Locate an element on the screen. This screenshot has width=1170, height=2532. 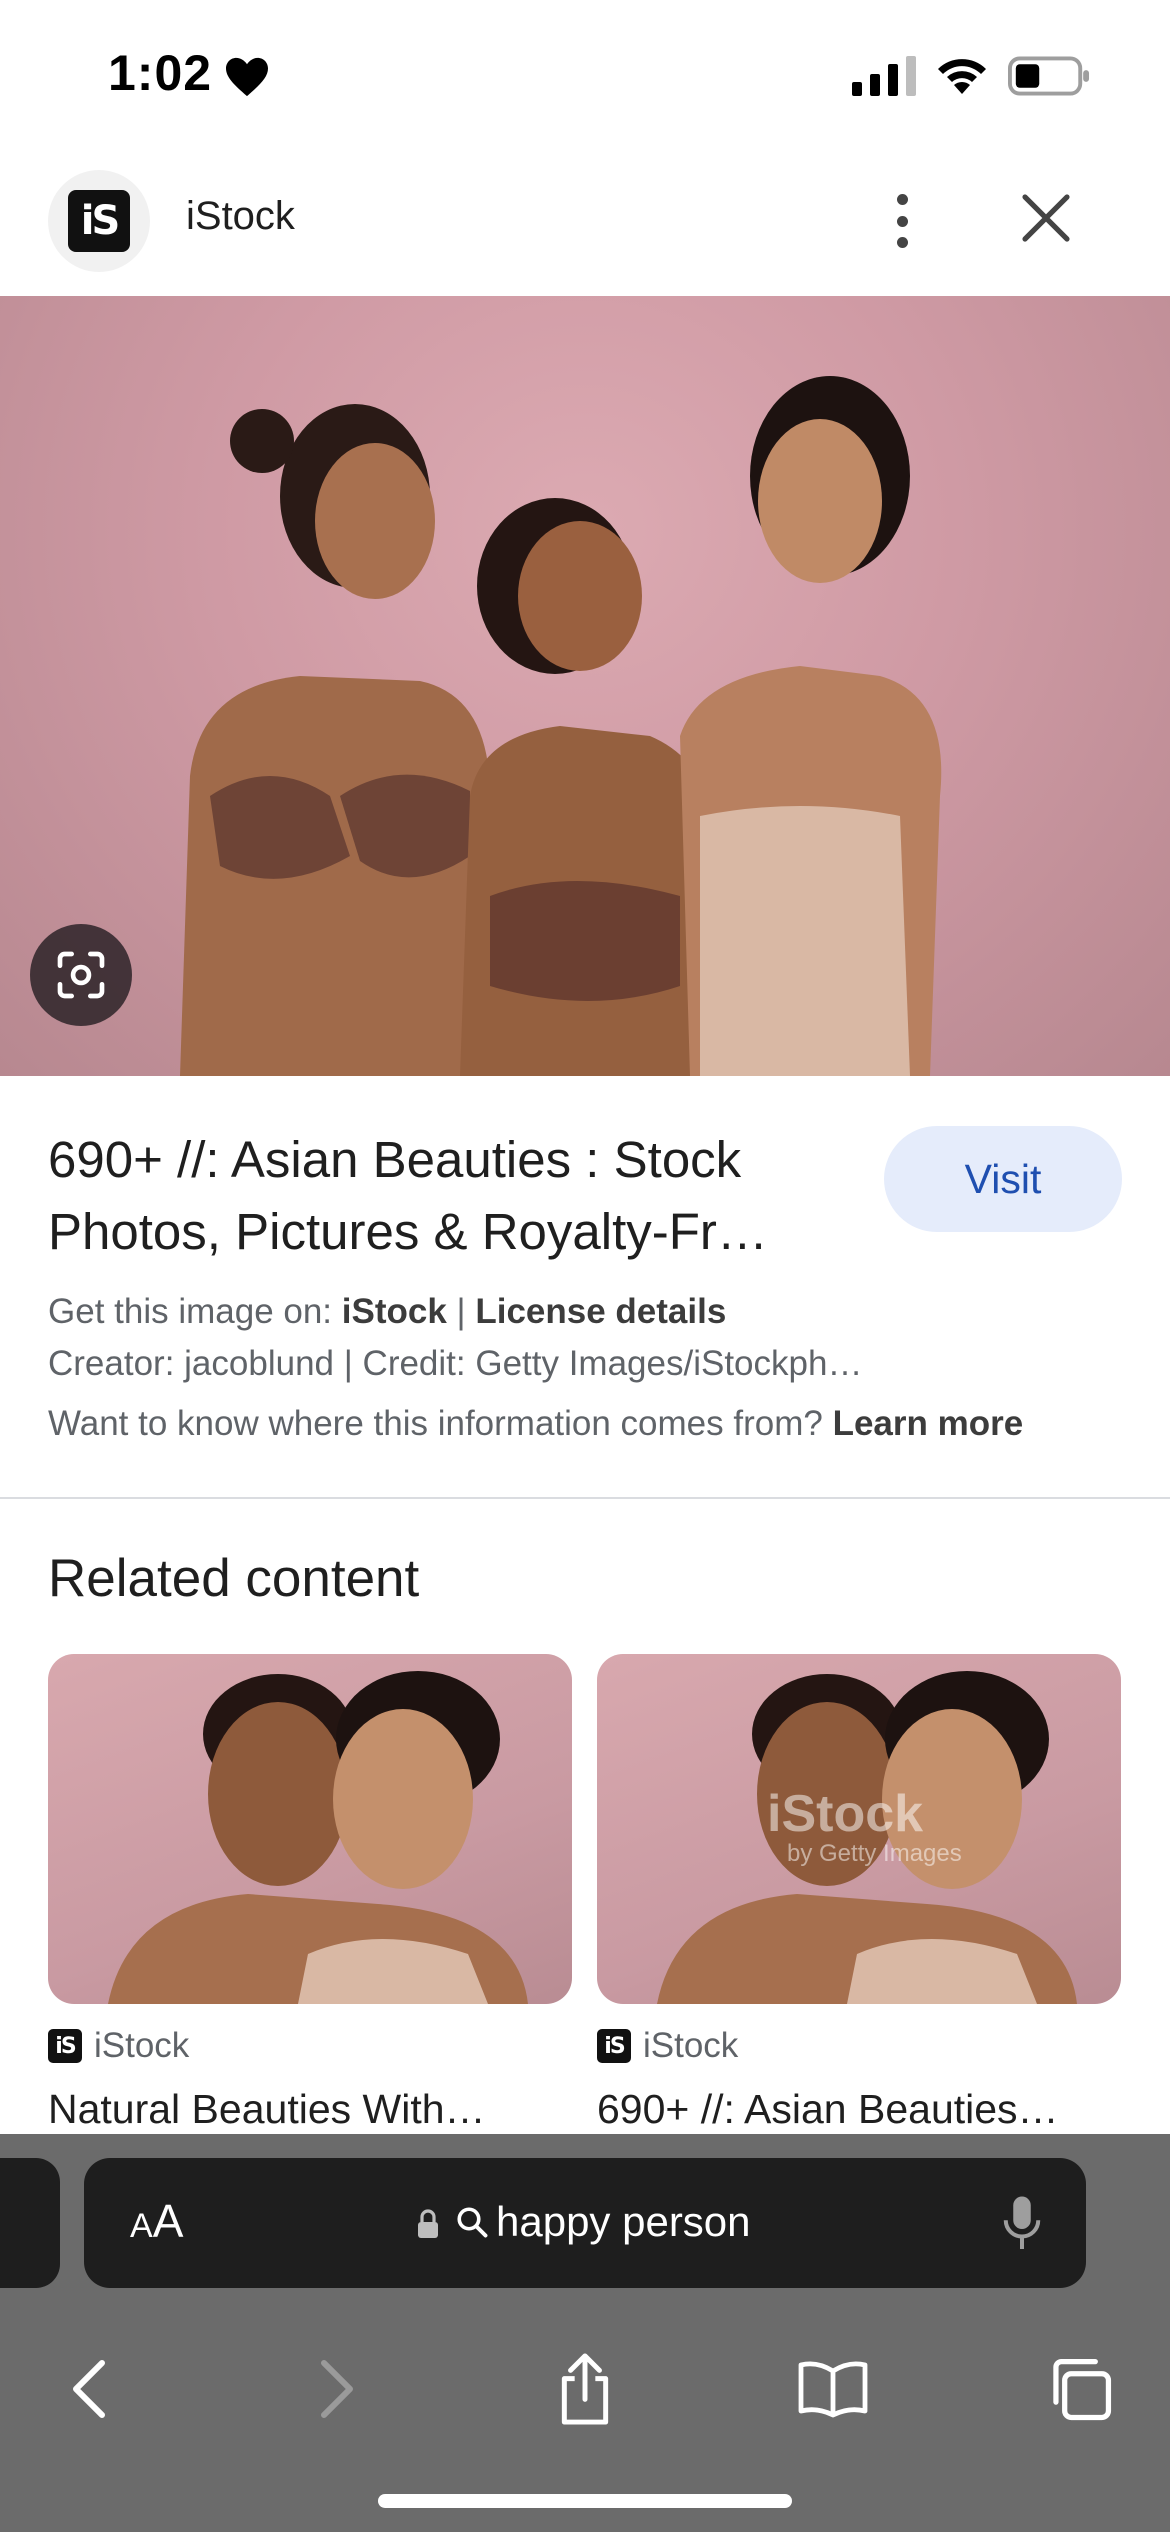
lens-icon is located at coordinates (81, 975).